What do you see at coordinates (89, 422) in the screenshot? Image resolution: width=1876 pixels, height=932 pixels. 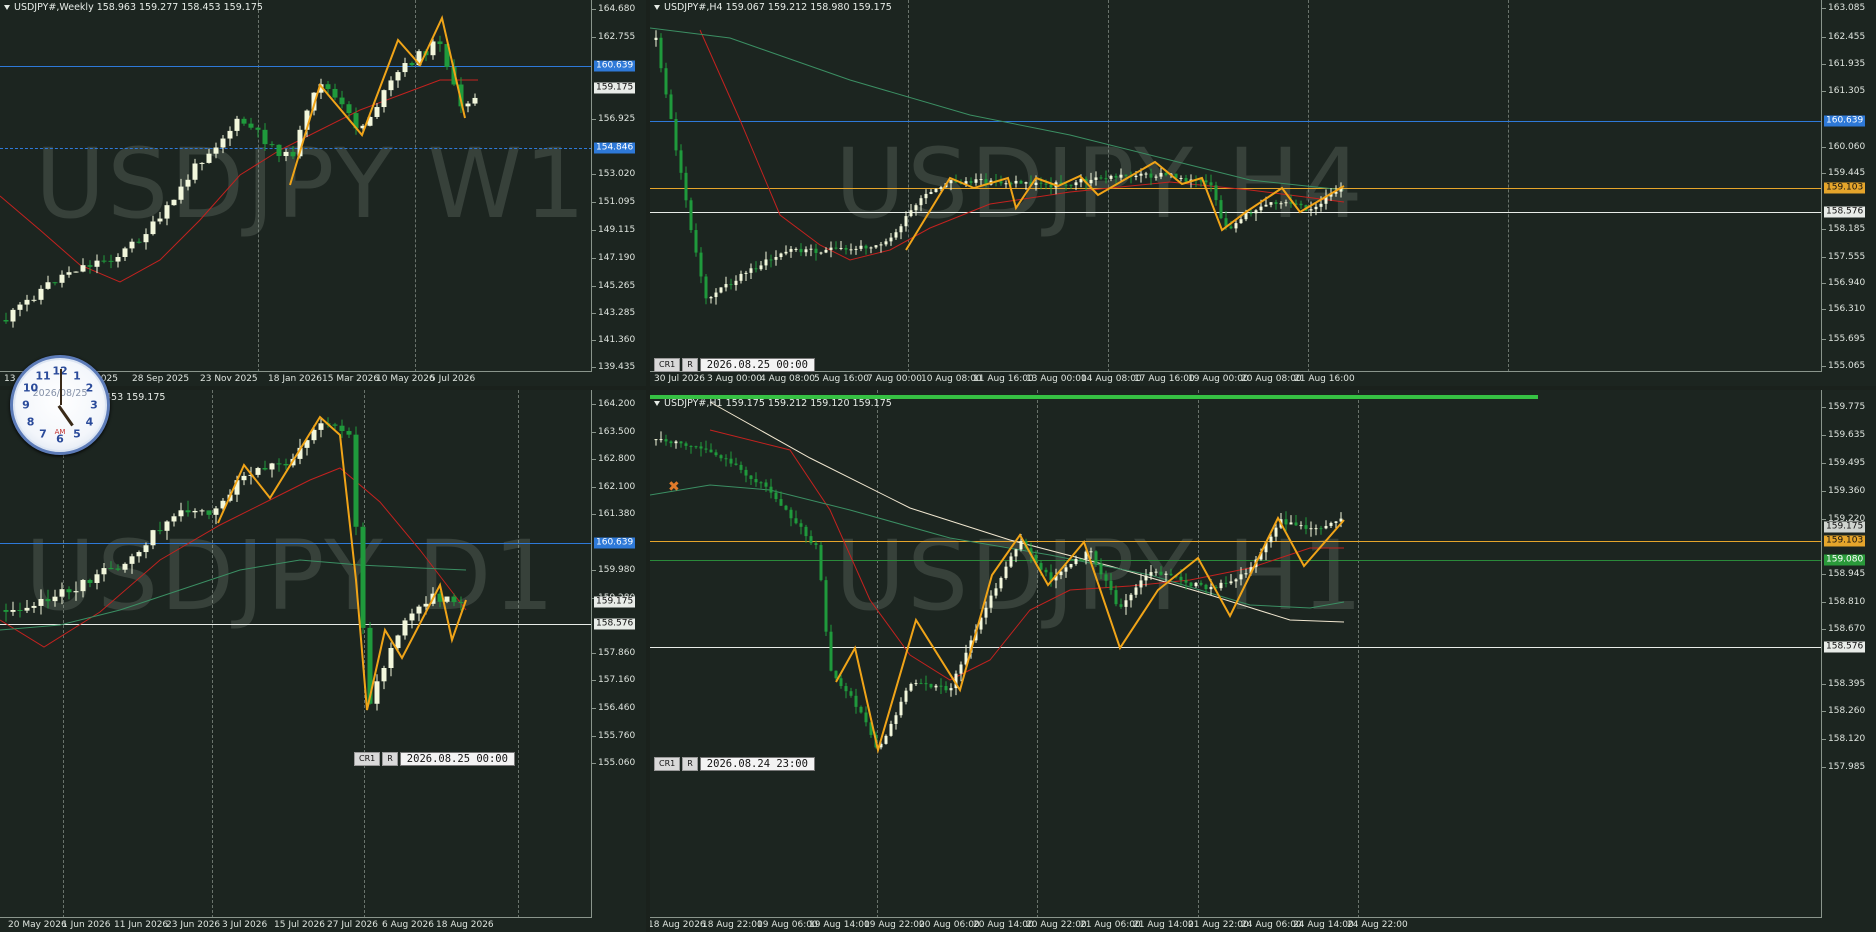 I see `clock-number: 4` at bounding box center [89, 422].